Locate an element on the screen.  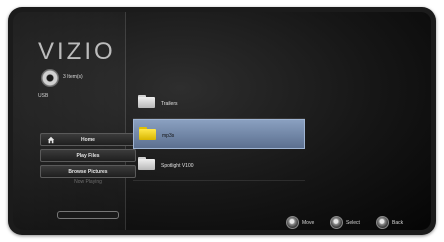
play-files-label: Play Files is located at coordinates (88, 155).